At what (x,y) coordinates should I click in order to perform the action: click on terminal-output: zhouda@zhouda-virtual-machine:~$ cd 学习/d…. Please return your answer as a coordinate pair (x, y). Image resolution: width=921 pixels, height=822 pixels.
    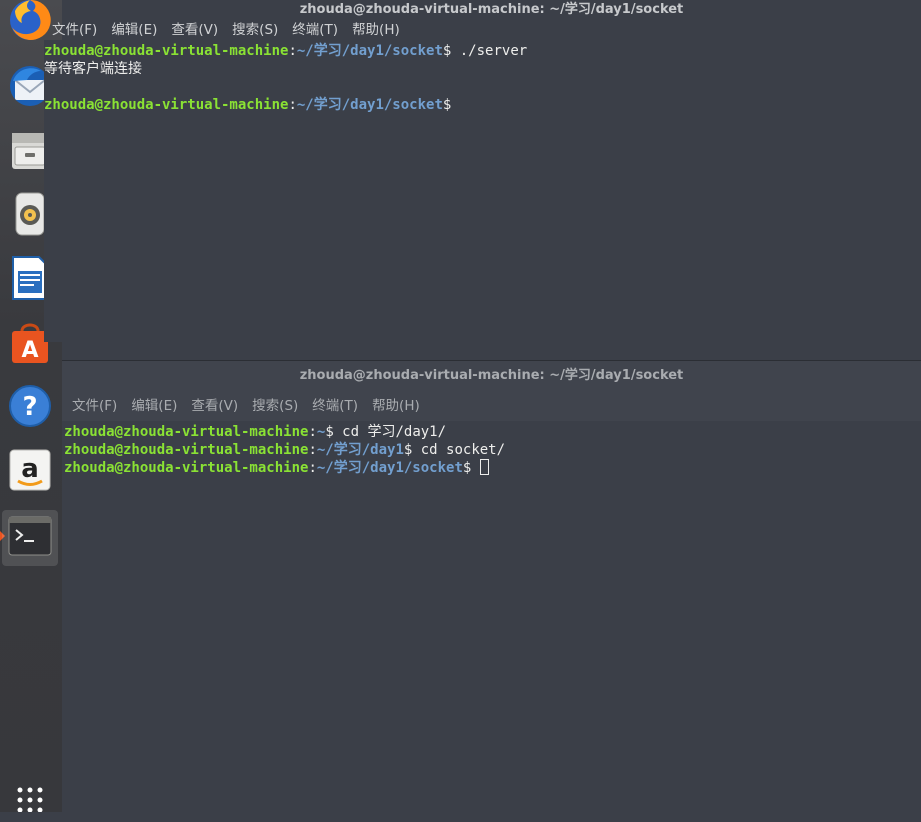
    Looking at the image, I should click on (491, 449).